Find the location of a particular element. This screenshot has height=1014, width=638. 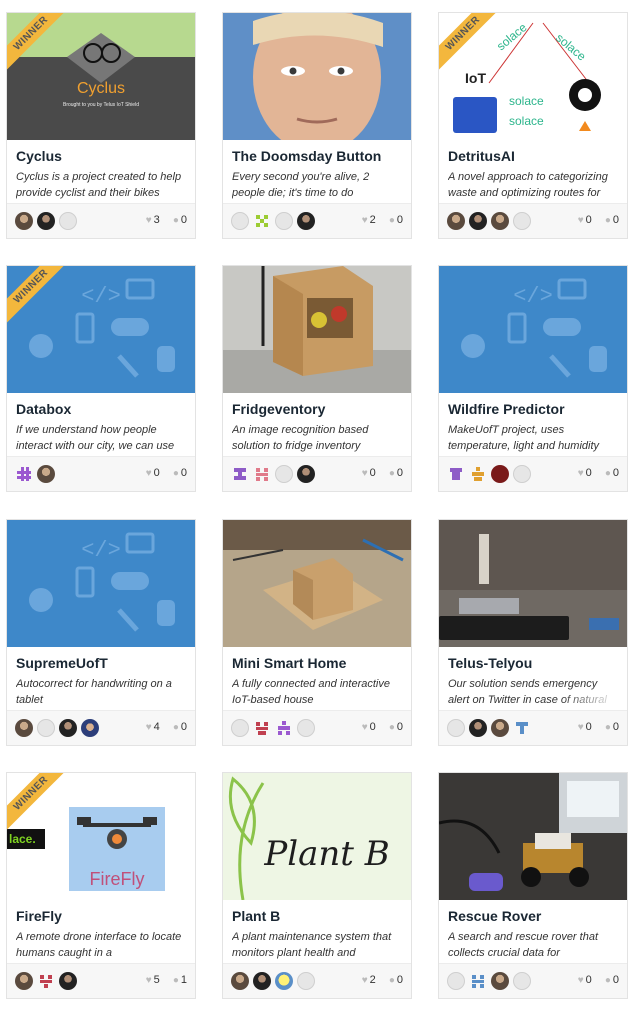

card-footer: ♥ 4 ● 0 is located at coordinates (101, 727).